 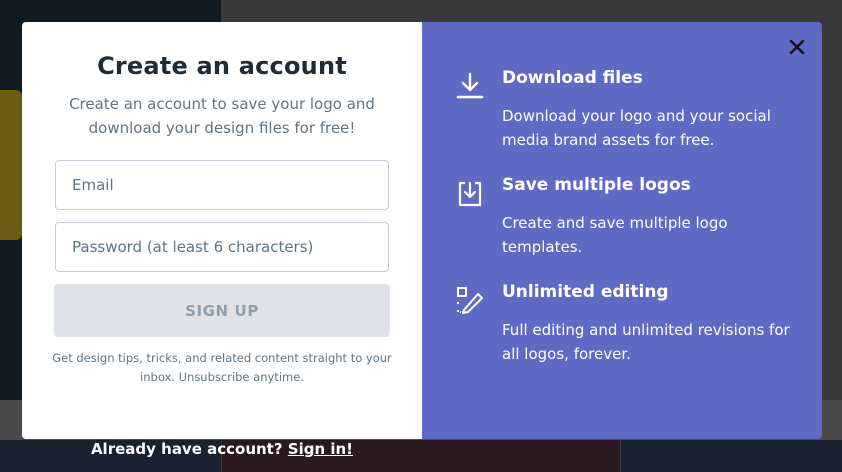 What do you see at coordinates (470, 300) in the screenshot?
I see `edit-pencil-icon` at bounding box center [470, 300].